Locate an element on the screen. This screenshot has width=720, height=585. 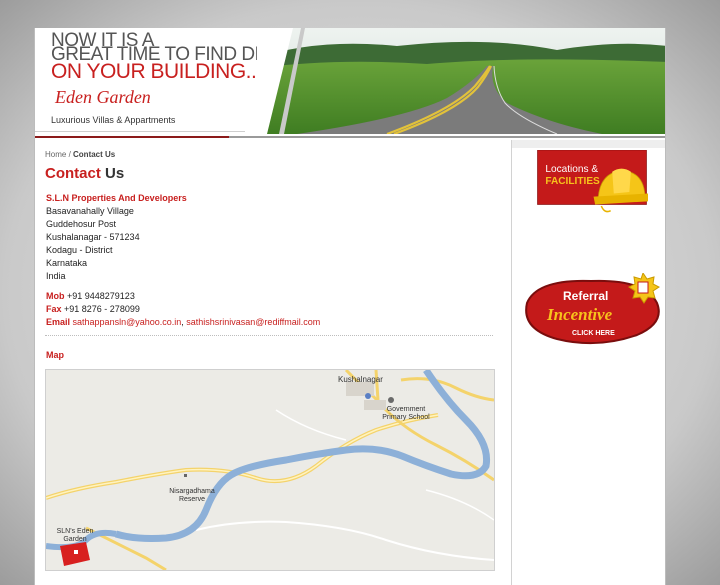
address-line: Basavanahally Village is located at coordinates (90, 211).